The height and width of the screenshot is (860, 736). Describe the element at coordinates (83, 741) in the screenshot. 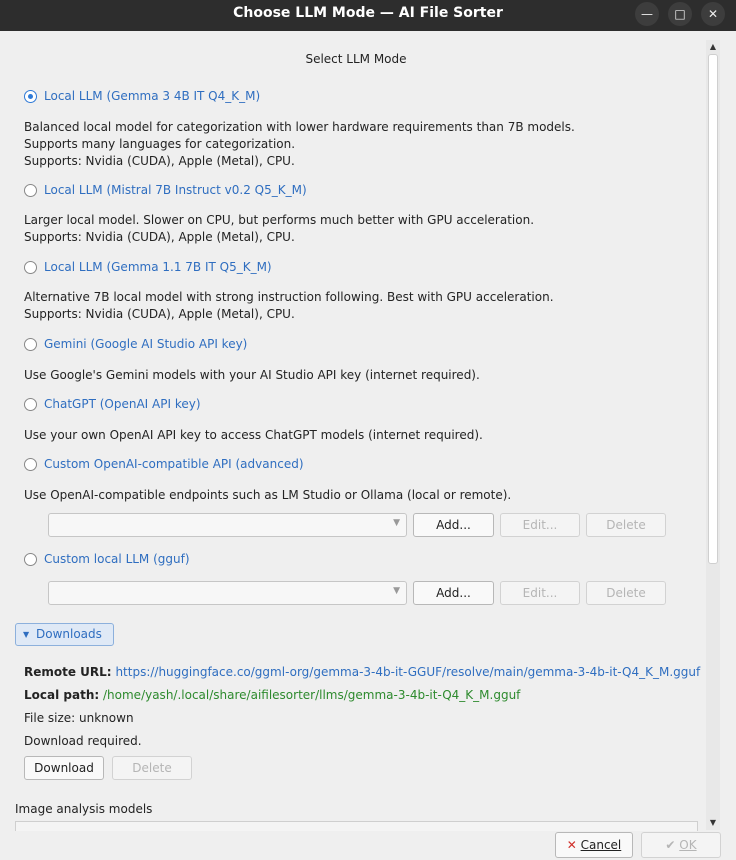

I see `download-status-text: Download required.` at that location.